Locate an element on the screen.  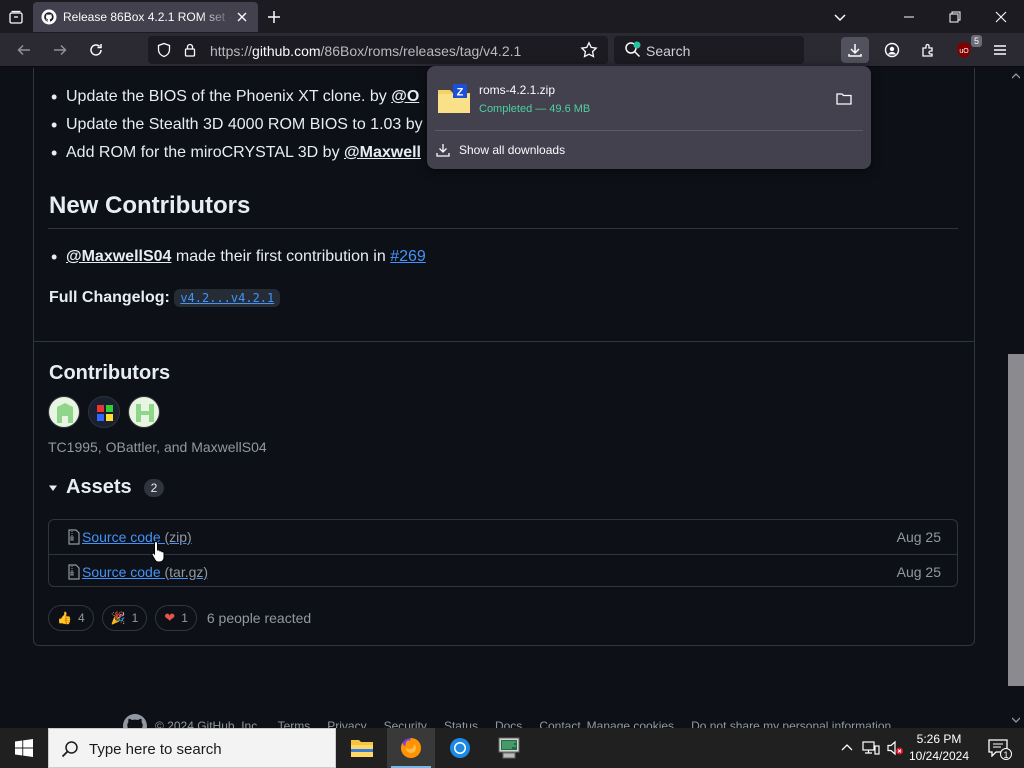
clock-date: 10/24/2024 is located at coordinates (939, 756).